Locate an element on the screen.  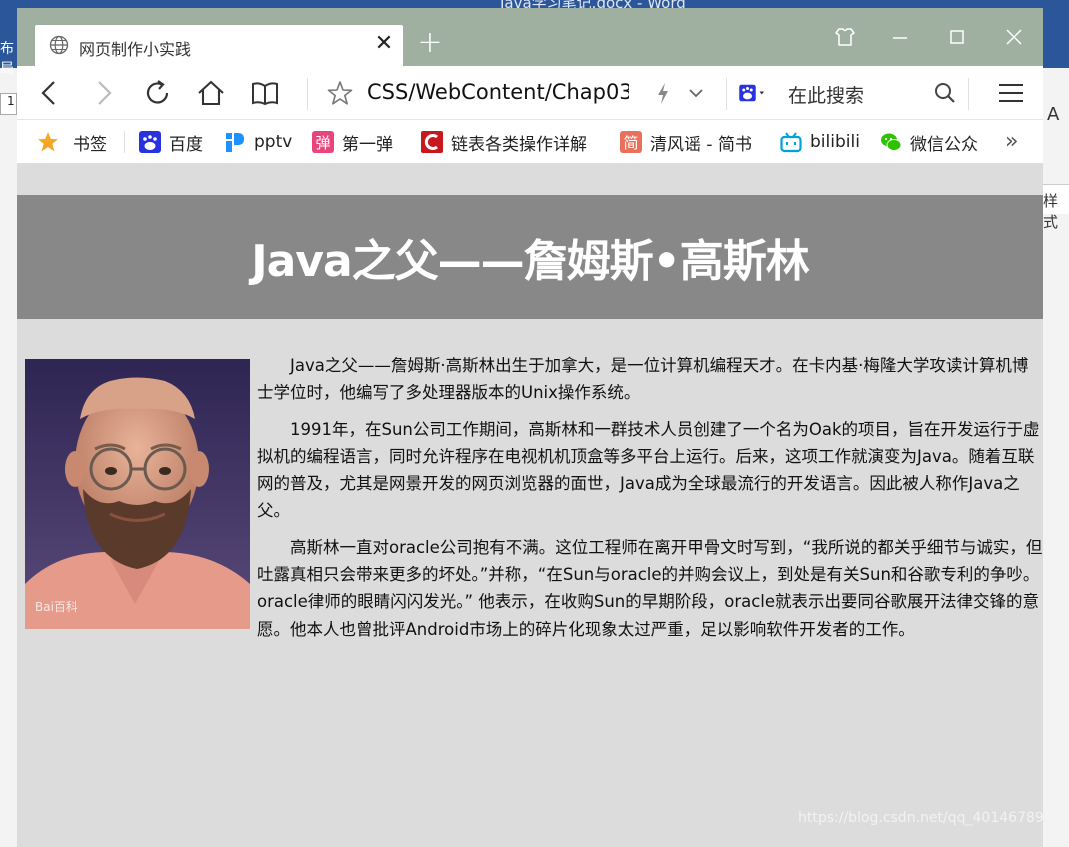
wechat-icon is located at coordinates (891, 142).